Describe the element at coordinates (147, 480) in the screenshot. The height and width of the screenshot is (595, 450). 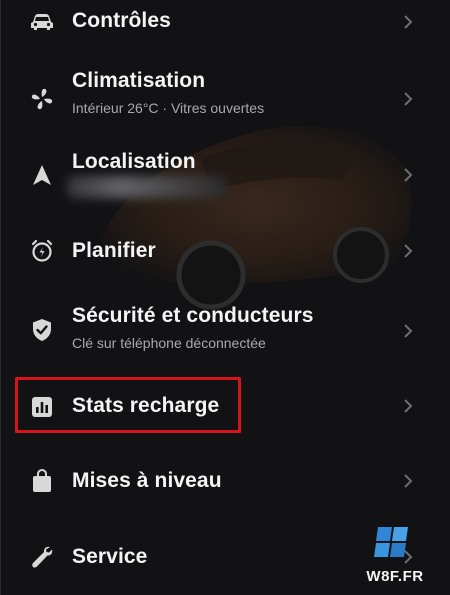
I see `menu-item-title: Mises à niveau` at that location.